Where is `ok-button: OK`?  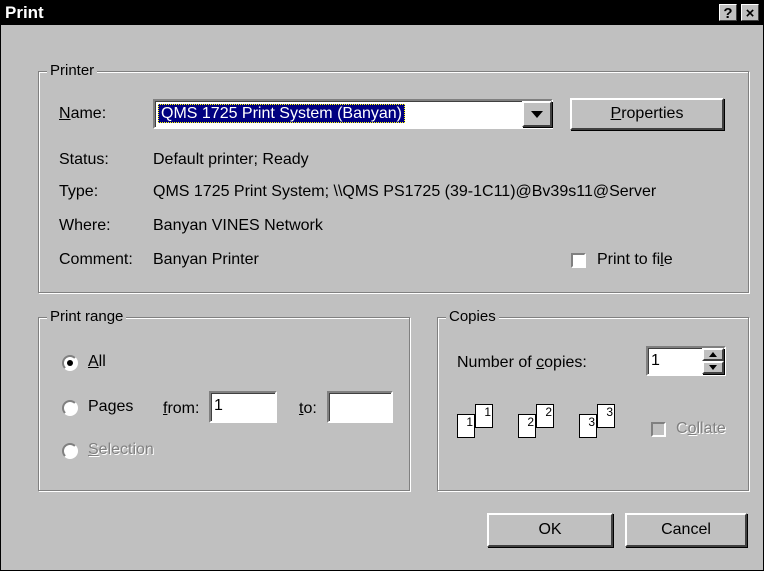
ok-button: OK is located at coordinates (550, 530).